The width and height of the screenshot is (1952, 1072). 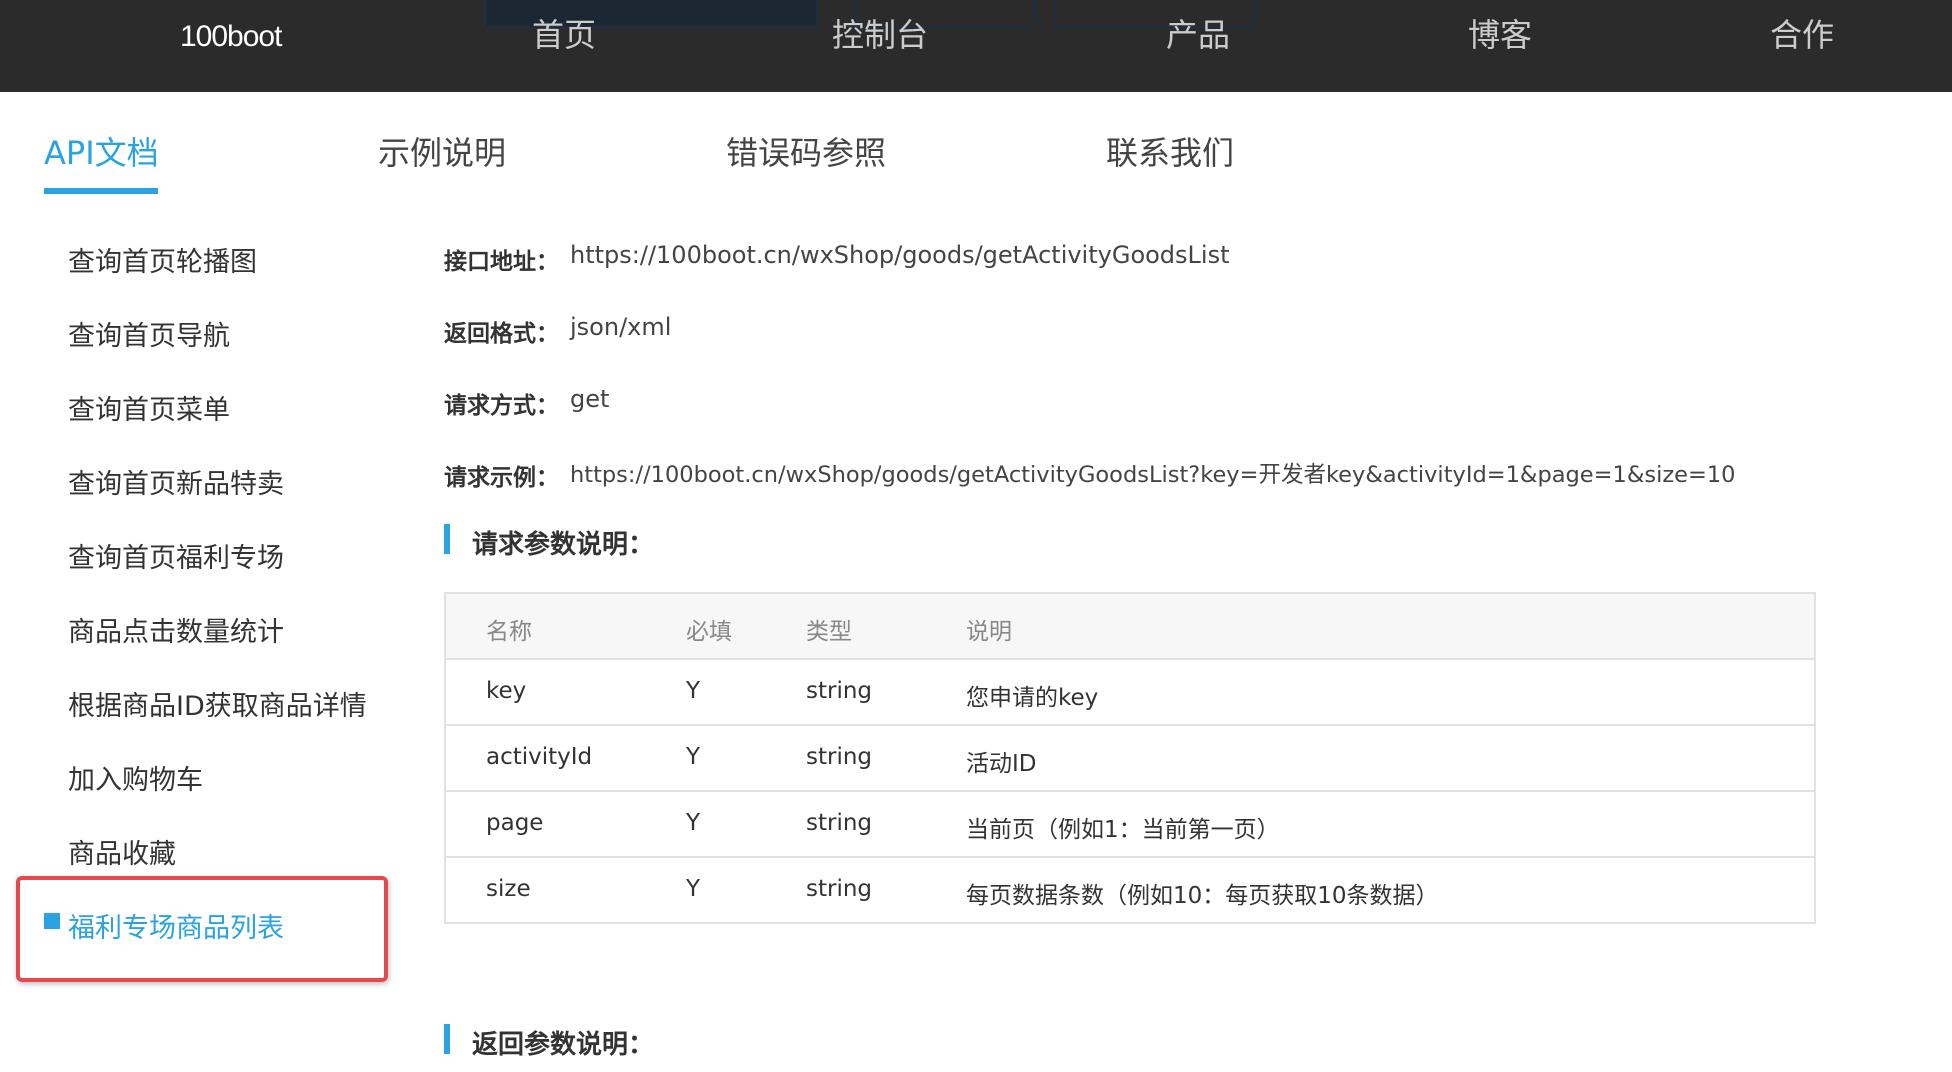 What do you see at coordinates (135, 777) in the screenshot?
I see `sidebar-item-add-cart: 加入购物车` at bounding box center [135, 777].